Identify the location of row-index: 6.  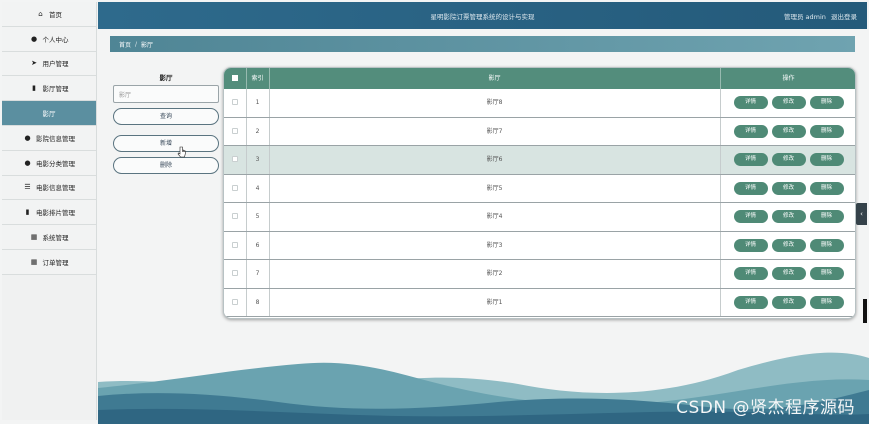
(257, 245).